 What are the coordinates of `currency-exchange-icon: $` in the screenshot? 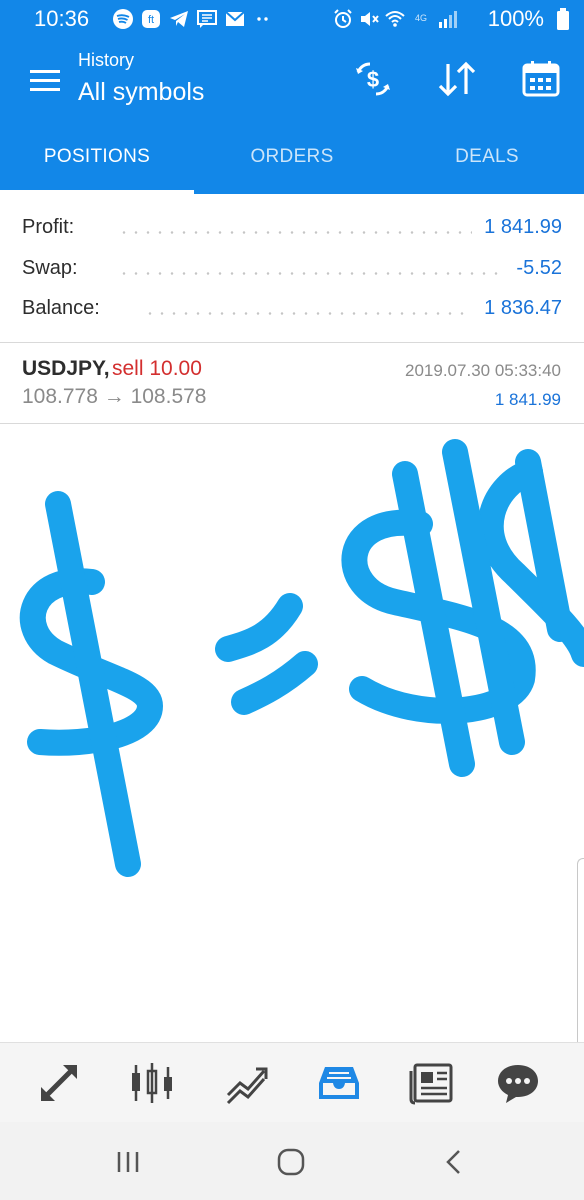 It's located at (373, 79).